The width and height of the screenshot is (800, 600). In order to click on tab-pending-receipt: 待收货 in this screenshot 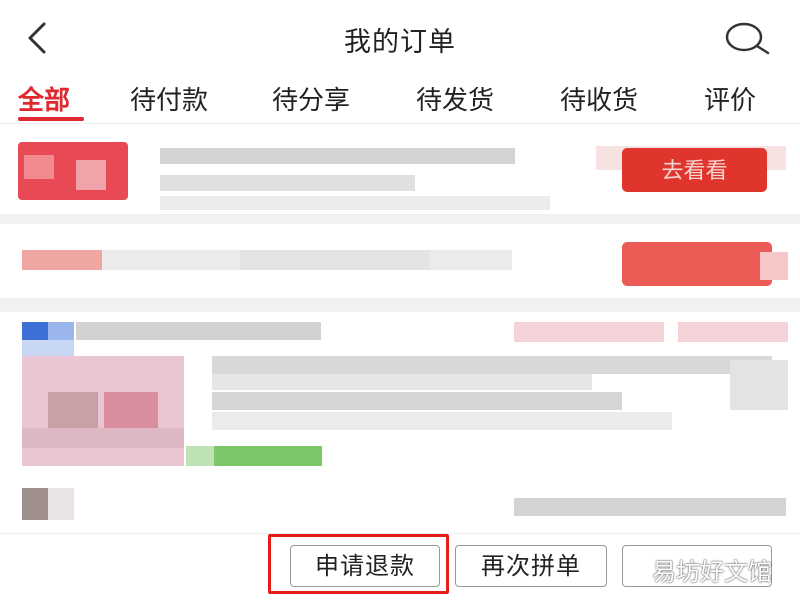, I will do `click(599, 98)`.